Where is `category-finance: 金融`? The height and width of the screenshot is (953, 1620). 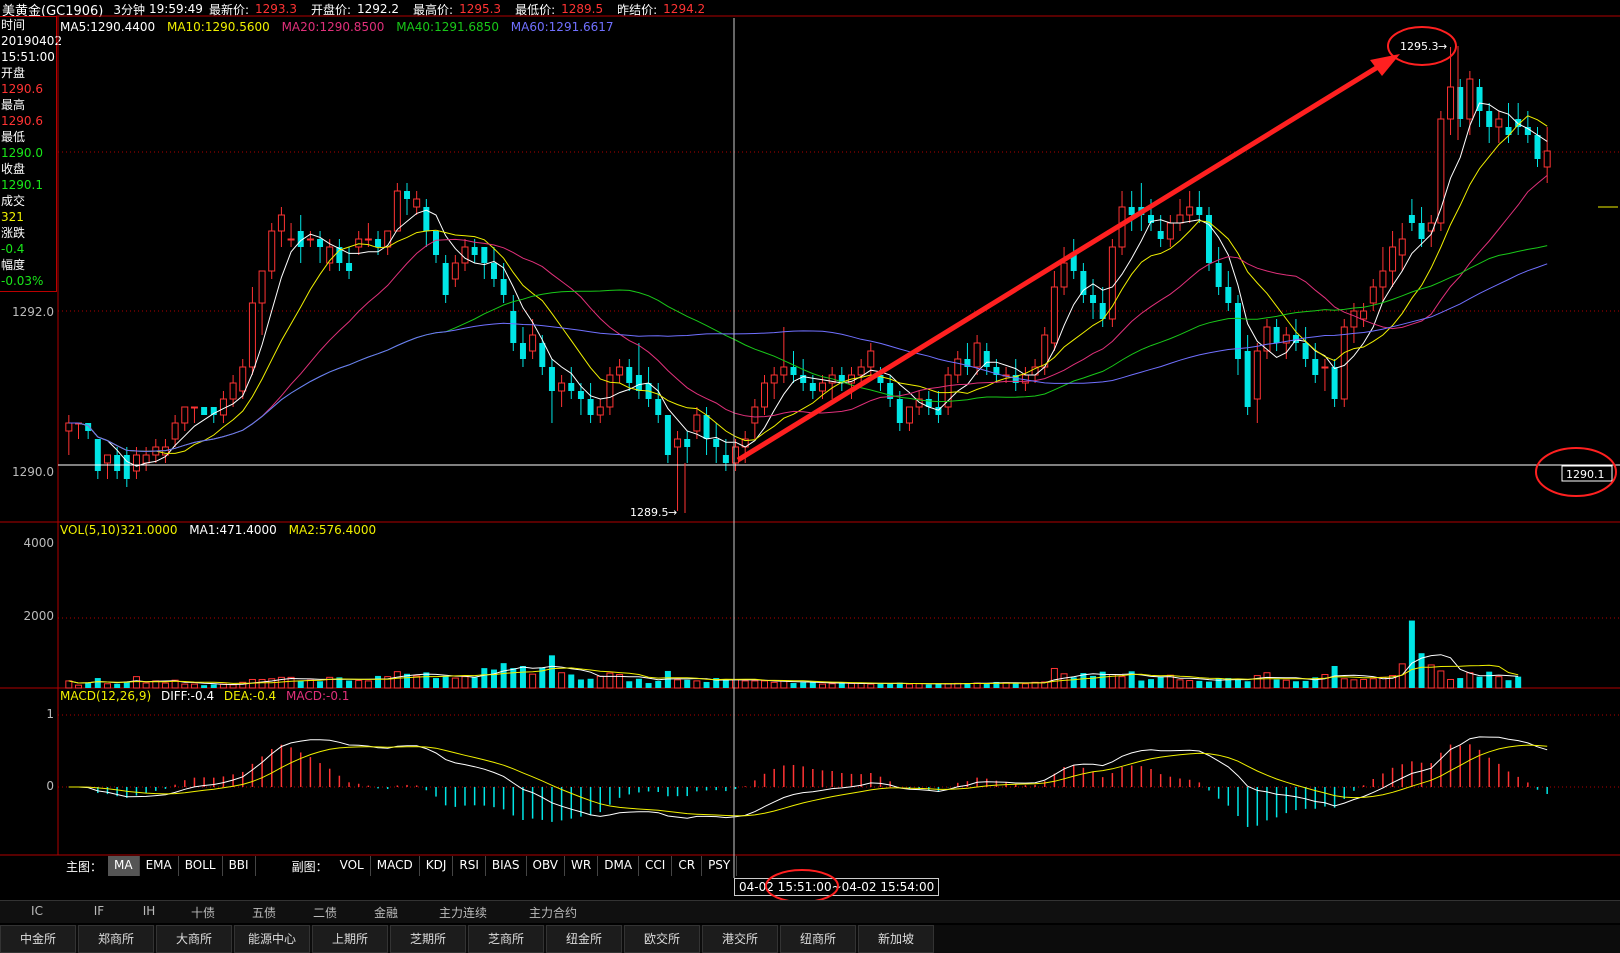
category-finance: 金融 is located at coordinates (386, 912).